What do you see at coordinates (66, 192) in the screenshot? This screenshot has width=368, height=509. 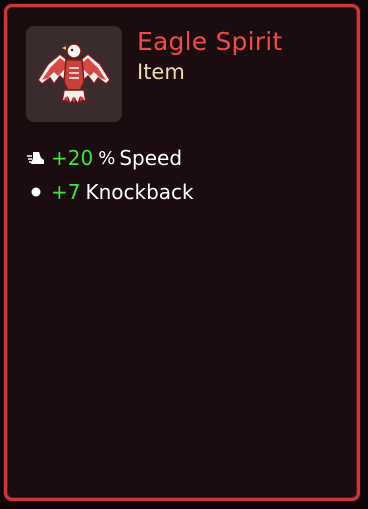 I see `stat-value: +7` at bounding box center [66, 192].